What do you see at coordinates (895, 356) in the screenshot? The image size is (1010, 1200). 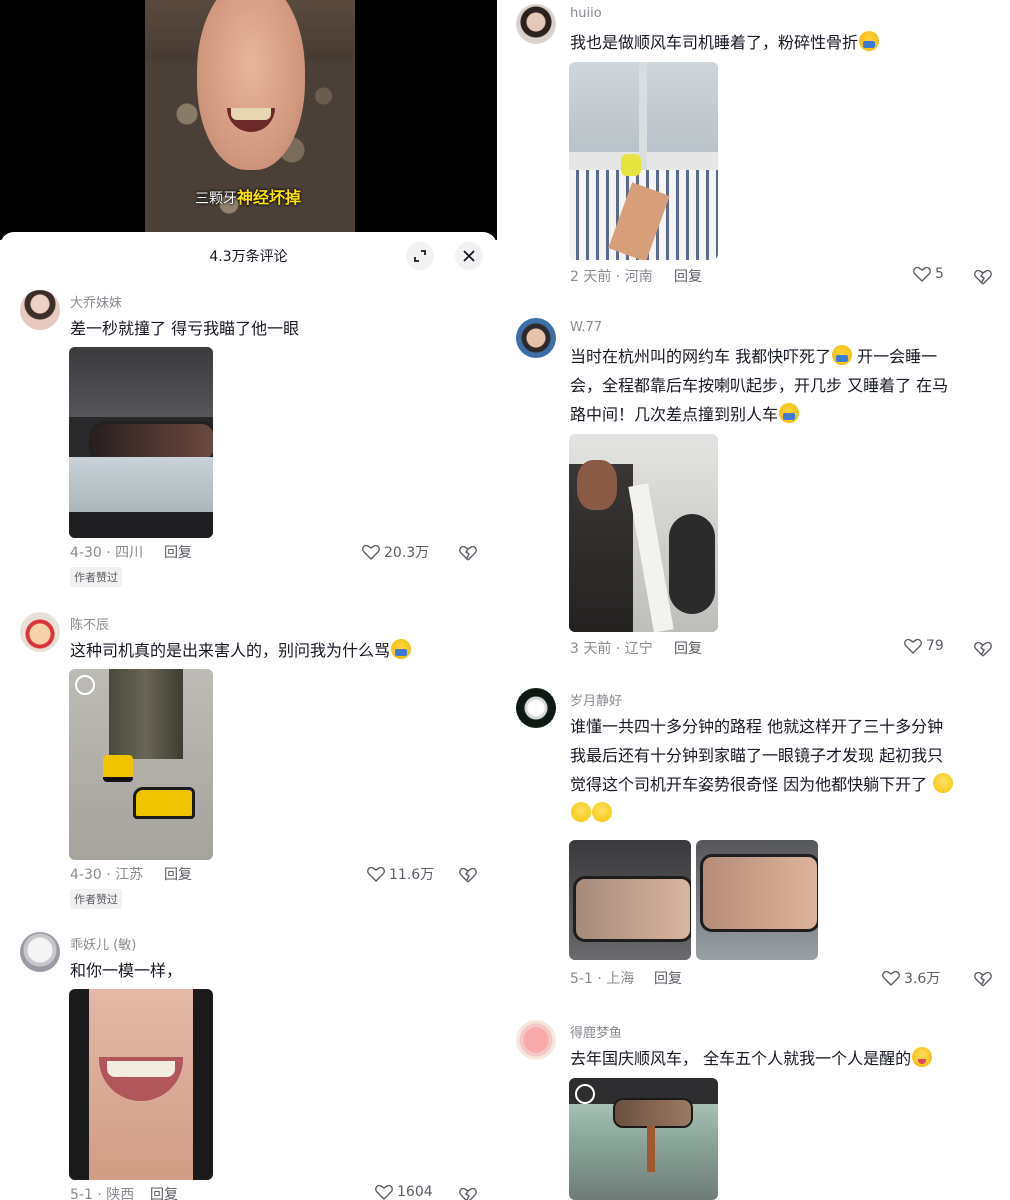 I see `comment-text-segment: 开一会睡一` at bounding box center [895, 356].